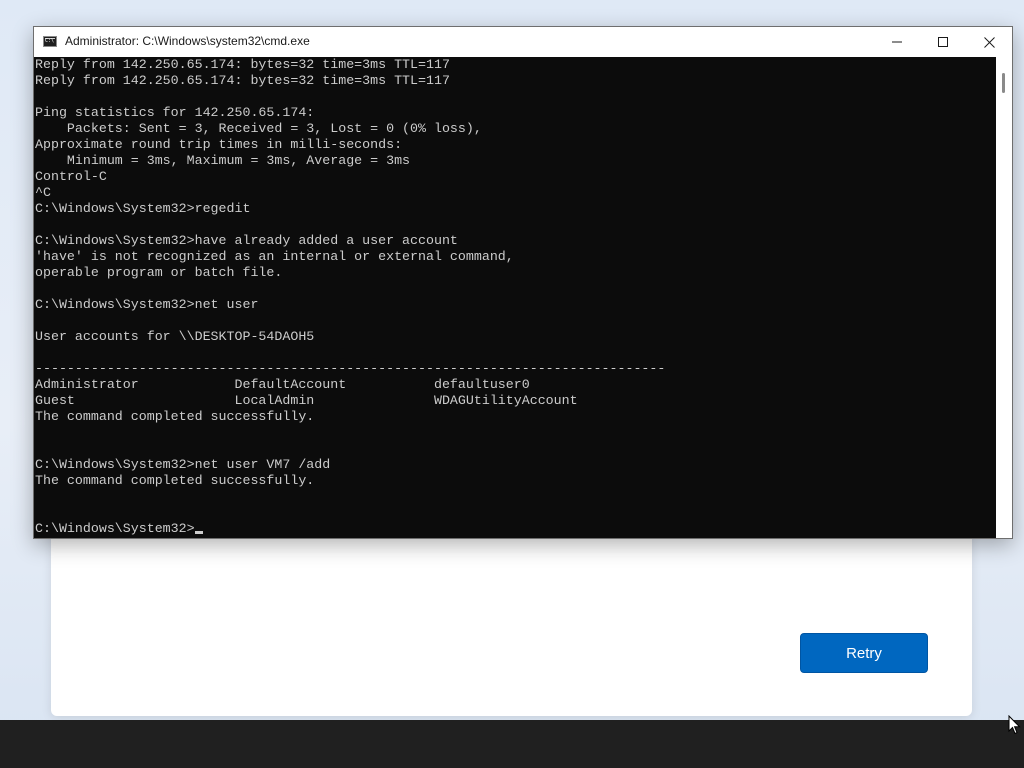 This screenshot has width=1024, height=768. Describe the element at coordinates (43, 192) in the screenshot. I see `console-line: ^C` at that location.